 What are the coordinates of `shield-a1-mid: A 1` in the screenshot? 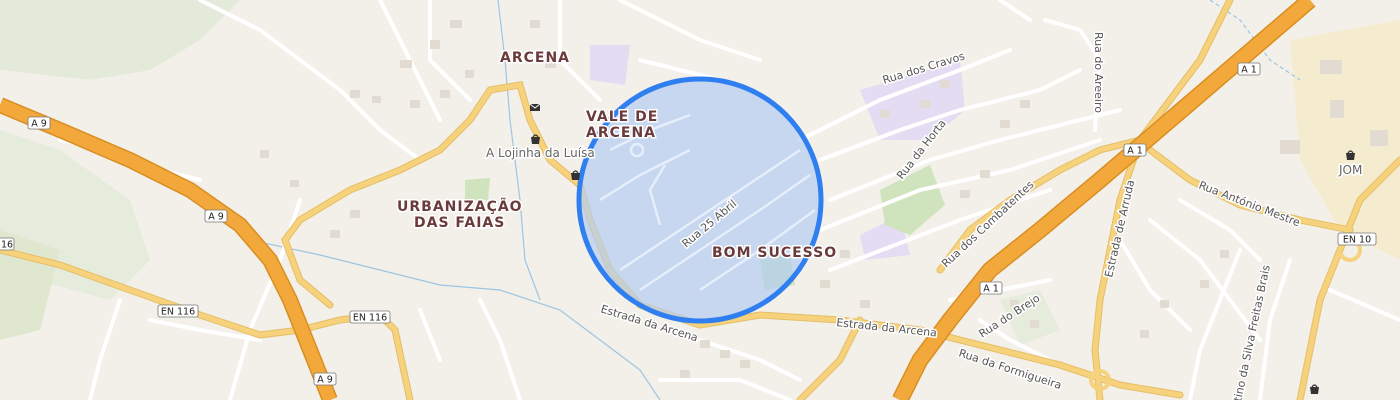 It's located at (1135, 150).